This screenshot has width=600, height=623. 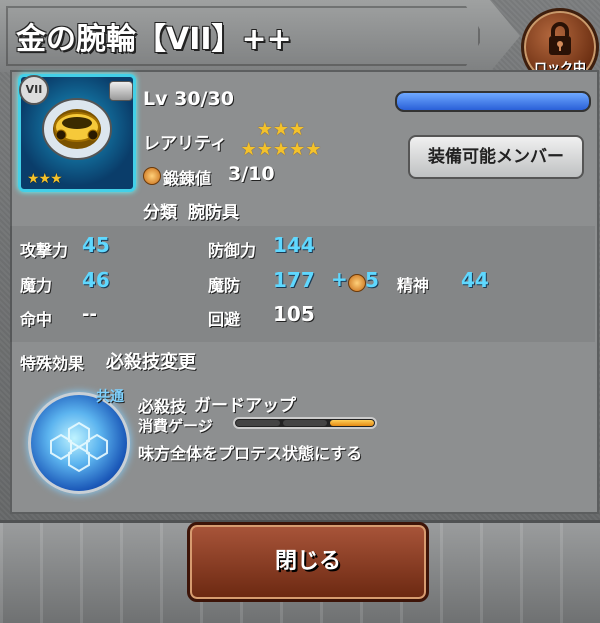 I want to click on def-label: 防御力, so click(x=232, y=250).